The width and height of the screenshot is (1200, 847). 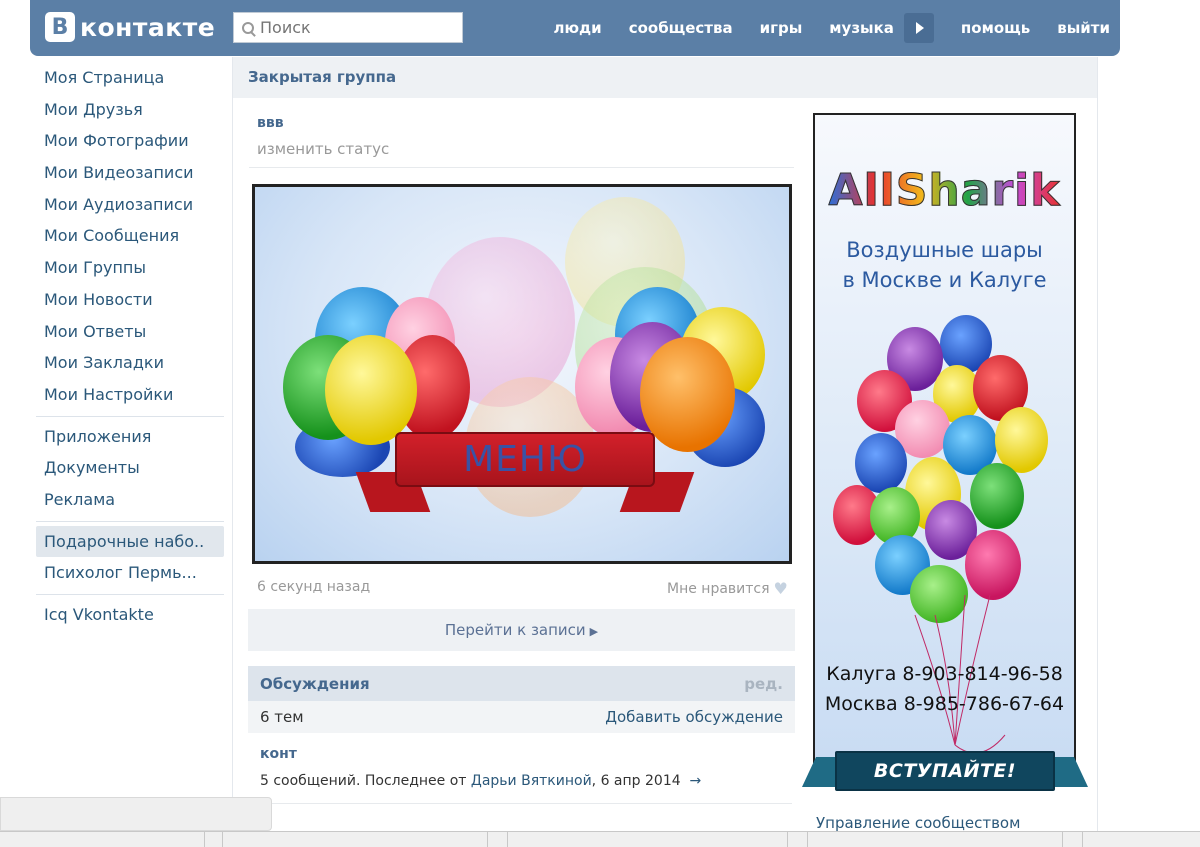 I want to click on top-nav: люди сообщества игры музыка помощь выйти, so click(x=818, y=28).